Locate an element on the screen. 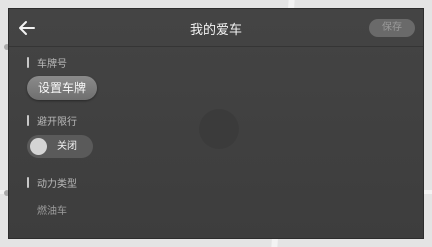  toggle-state-label: 关闭 is located at coordinates (67, 146).